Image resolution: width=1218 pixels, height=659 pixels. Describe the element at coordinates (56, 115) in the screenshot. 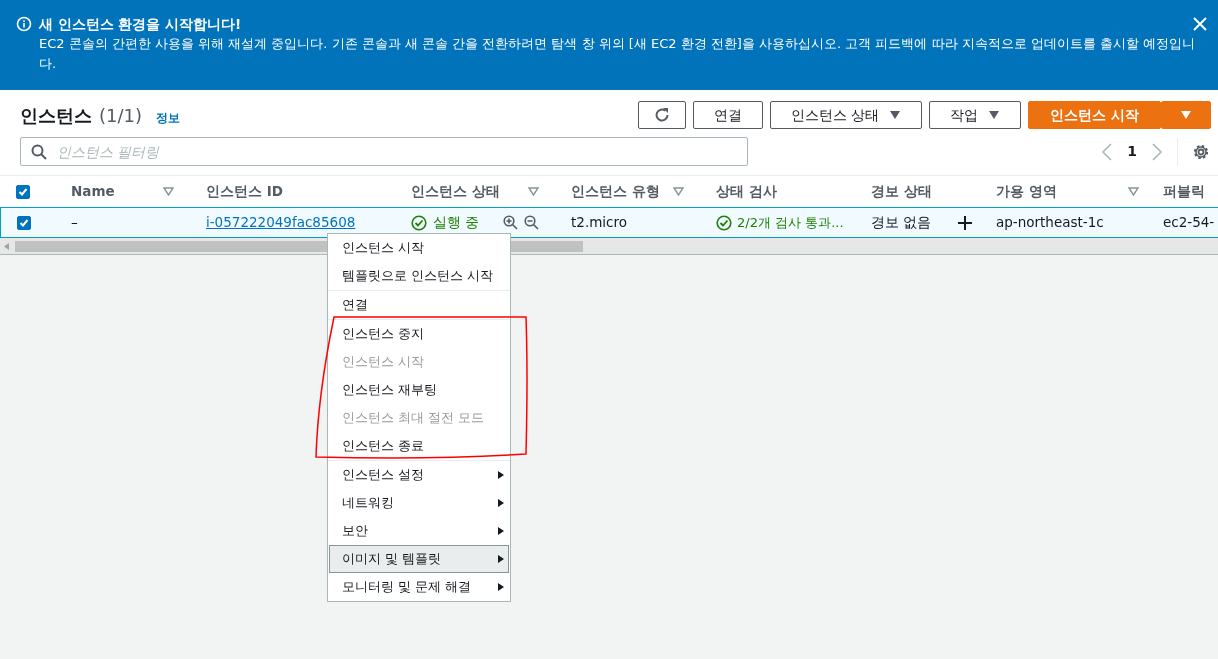

I see `page-title: 인스턴스` at that location.